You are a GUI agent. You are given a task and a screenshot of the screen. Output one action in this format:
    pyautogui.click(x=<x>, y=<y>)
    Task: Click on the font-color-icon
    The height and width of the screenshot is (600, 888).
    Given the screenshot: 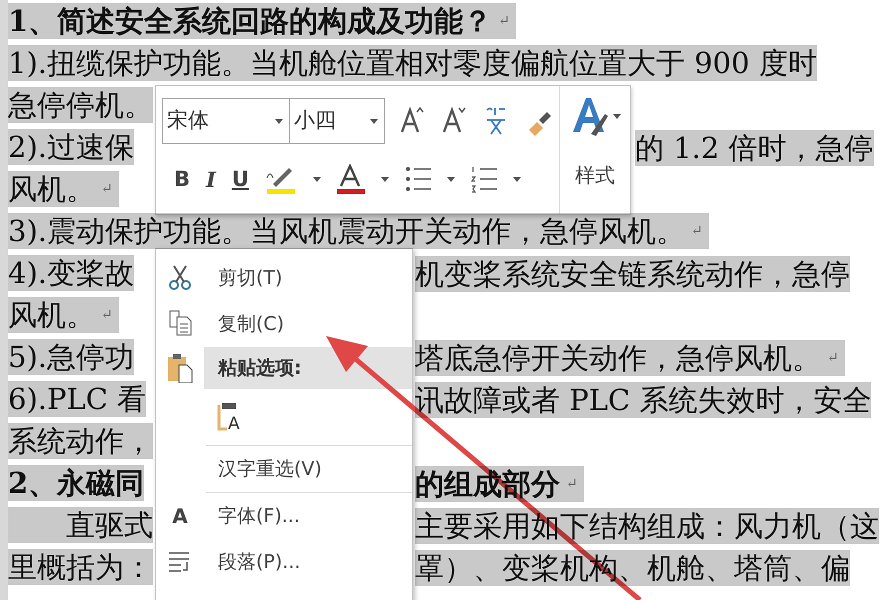 What is the action you would take?
    pyautogui.click(x=350, y=179)
    